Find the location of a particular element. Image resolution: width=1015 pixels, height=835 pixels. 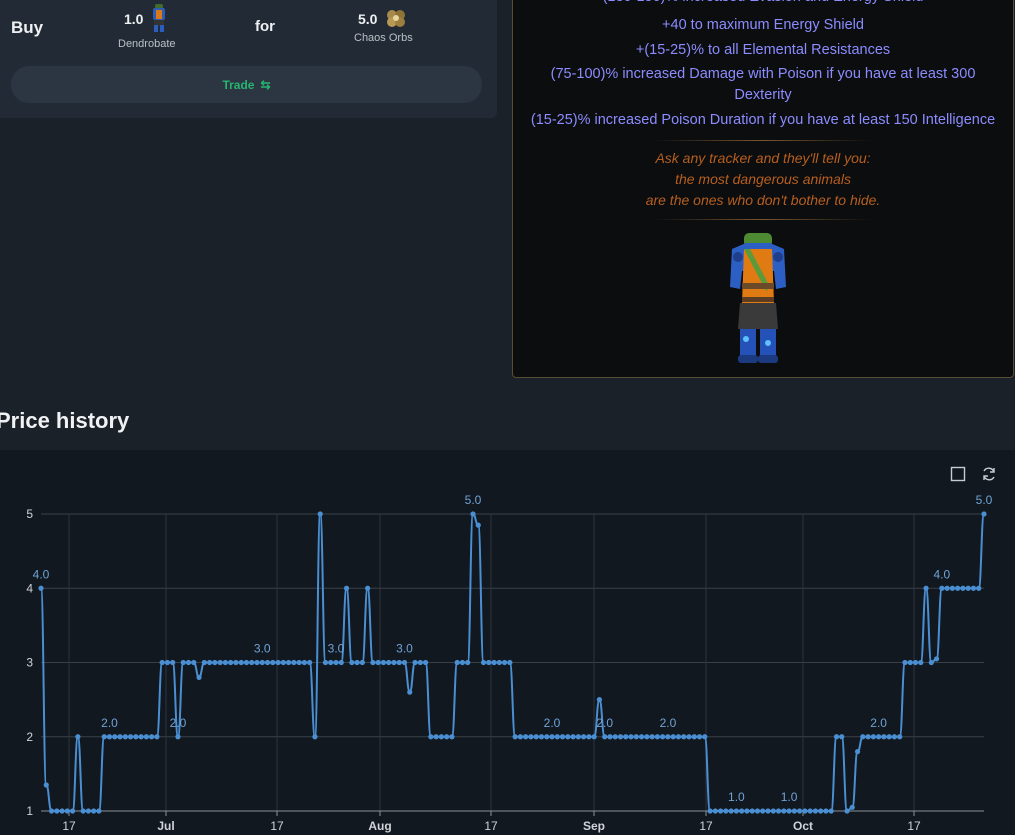

y-tick-label: 4 is located at coordinates (29, 588).